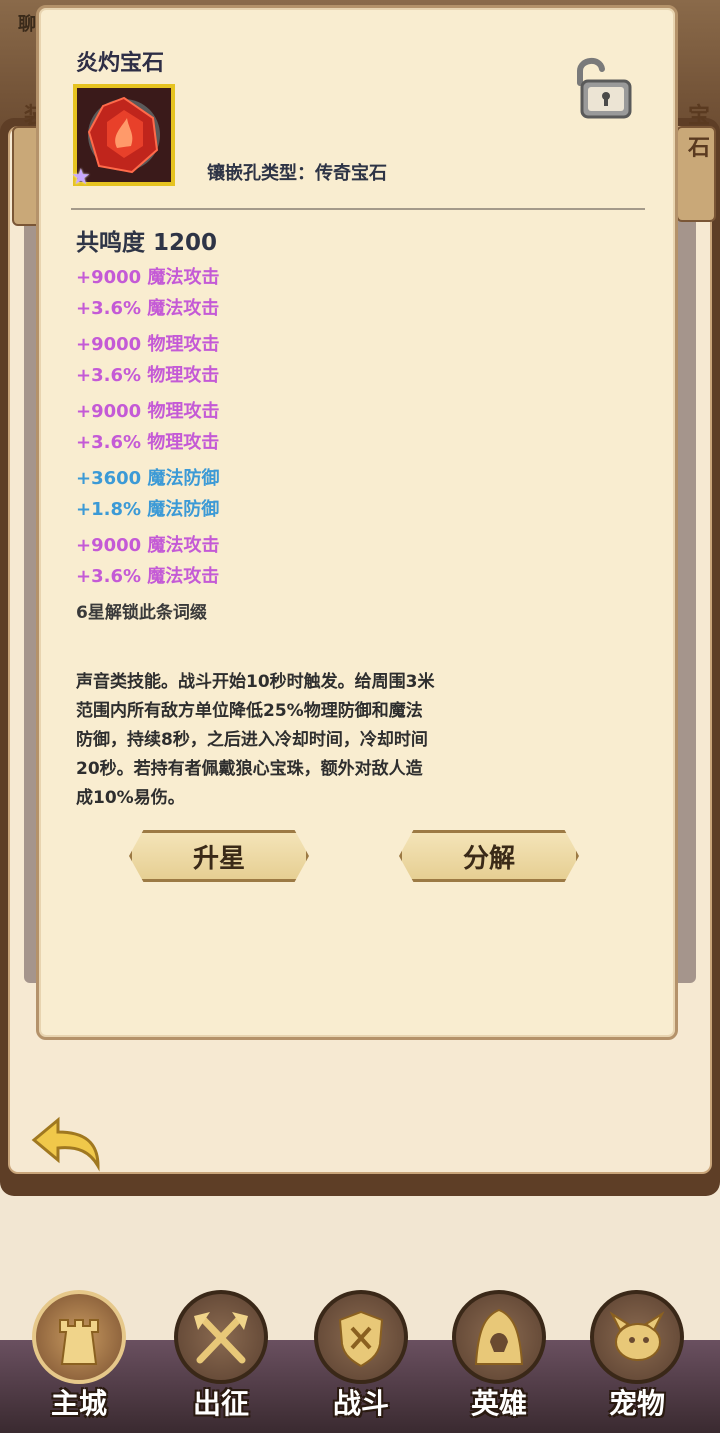  I want to click on gem-tab: 宝石, so click(696, 163).